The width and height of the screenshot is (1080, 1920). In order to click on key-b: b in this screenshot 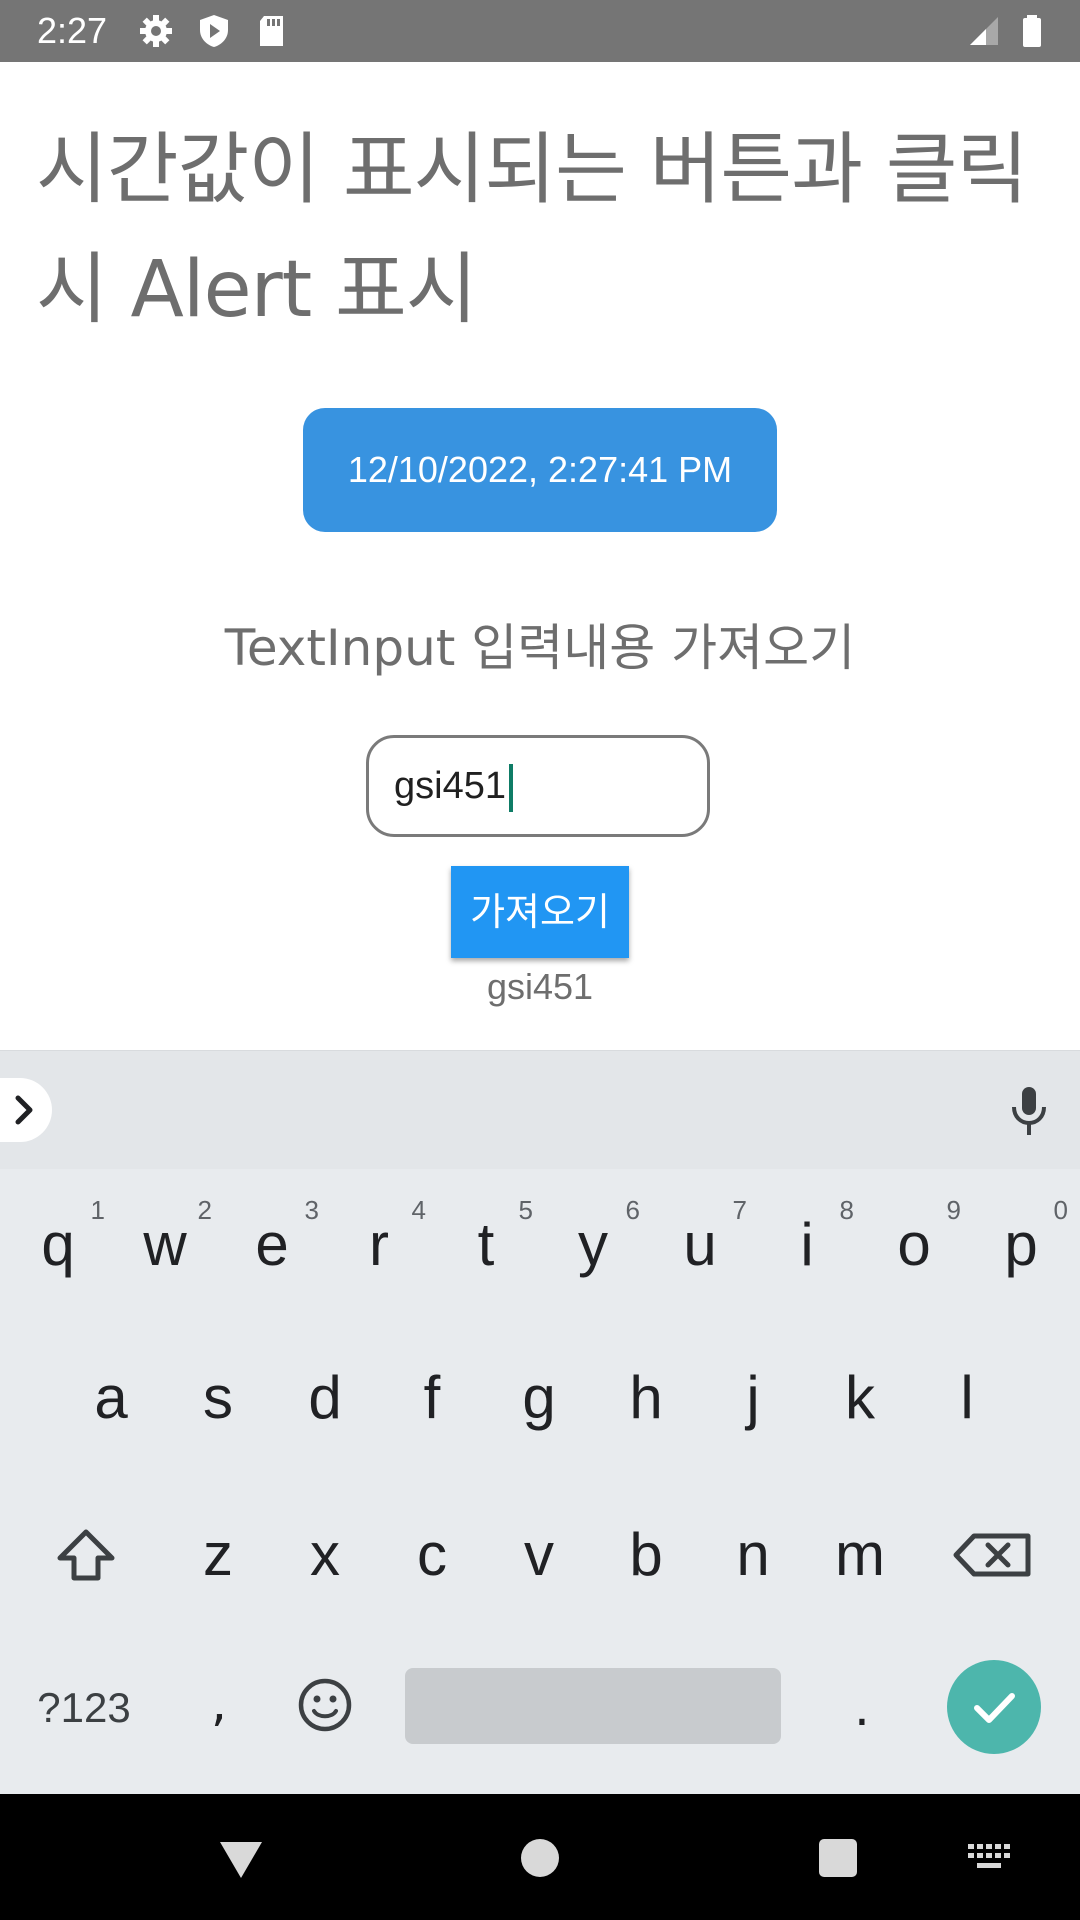, I will do `click(646, 1555)`.